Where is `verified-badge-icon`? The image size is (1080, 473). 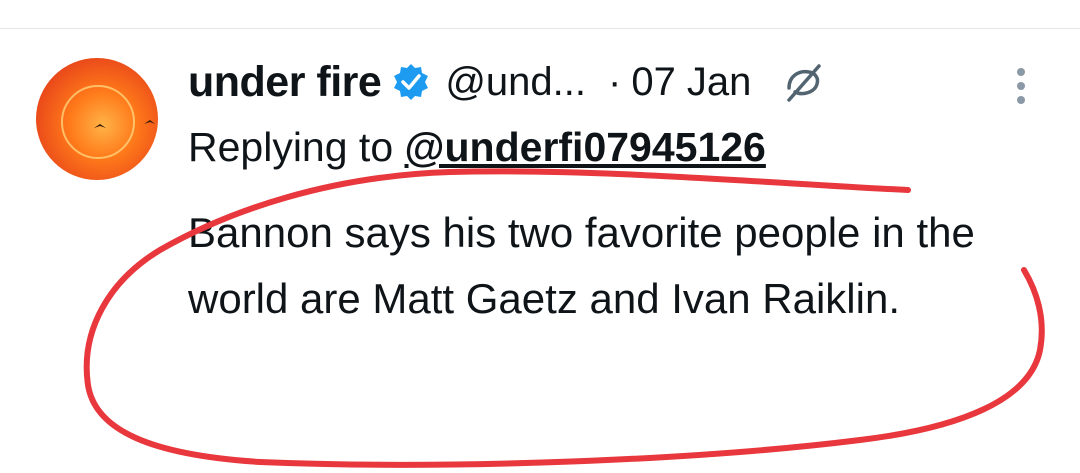
verified-badge-icon is located at coordinates (411, 82).